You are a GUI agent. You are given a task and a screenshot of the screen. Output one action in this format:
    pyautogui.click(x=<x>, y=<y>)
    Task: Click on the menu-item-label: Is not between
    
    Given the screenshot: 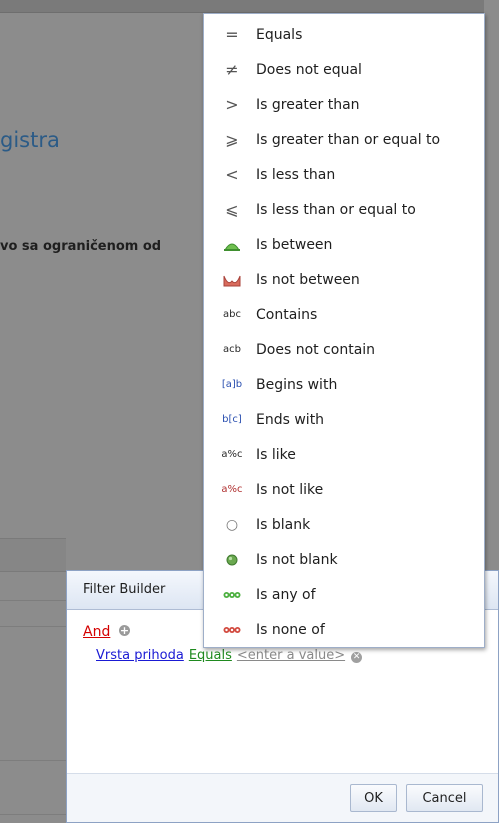 What is the action you would take?
    pyautogui.click(x=308, y=279)
    